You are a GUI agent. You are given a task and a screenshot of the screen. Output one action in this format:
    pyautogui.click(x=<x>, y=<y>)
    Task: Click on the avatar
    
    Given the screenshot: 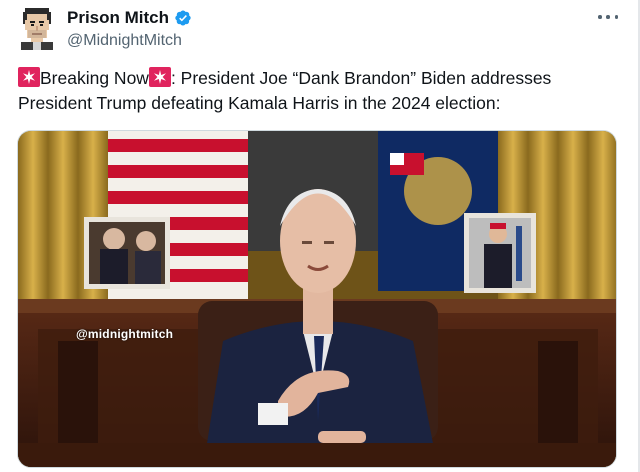 What is the action you would take?
    pyautogui.click(x=37, y=28)
    